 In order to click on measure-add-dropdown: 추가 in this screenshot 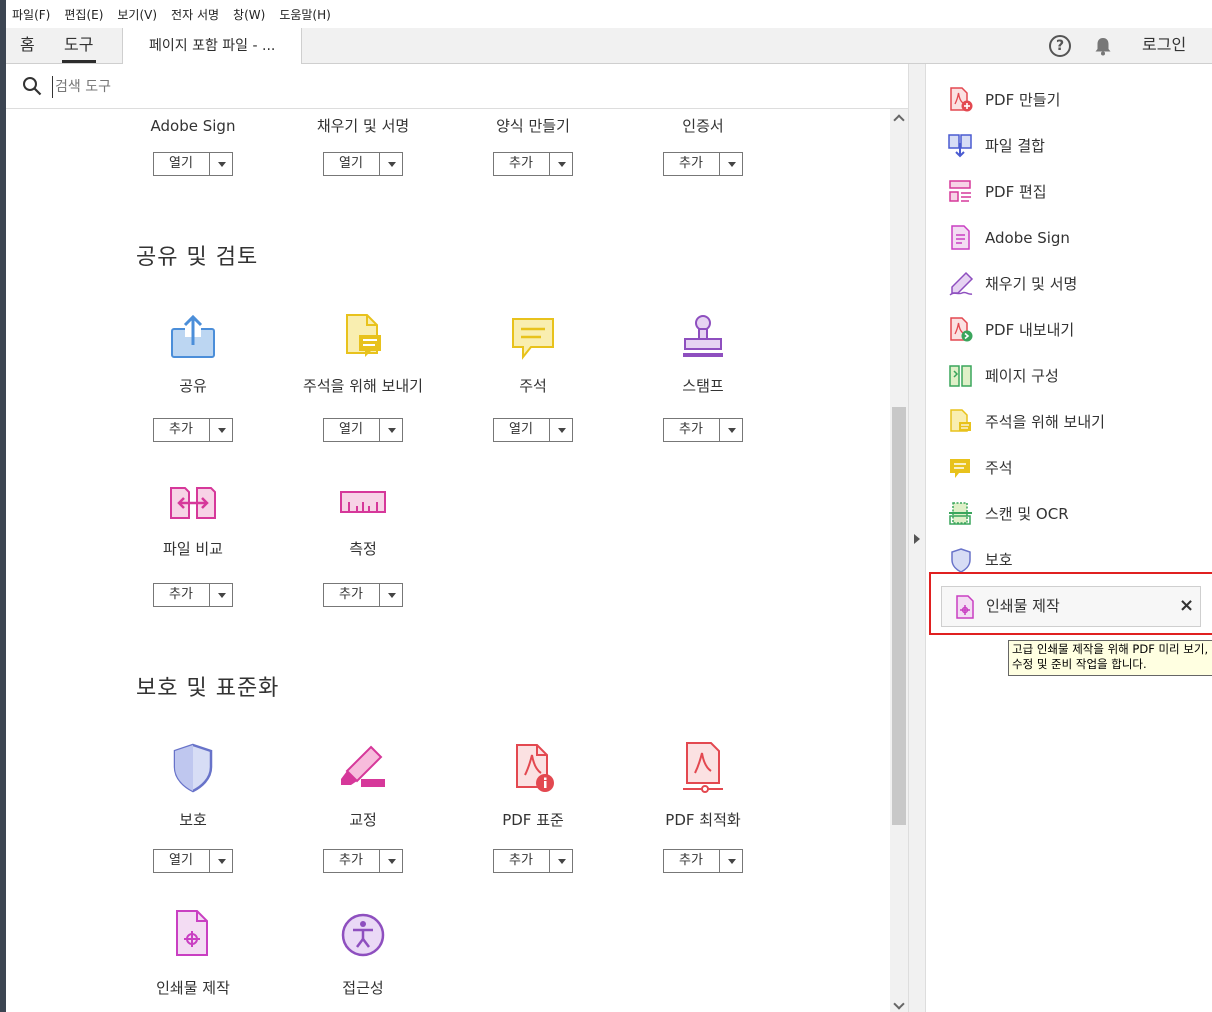, I will do `click(363, 595)`.